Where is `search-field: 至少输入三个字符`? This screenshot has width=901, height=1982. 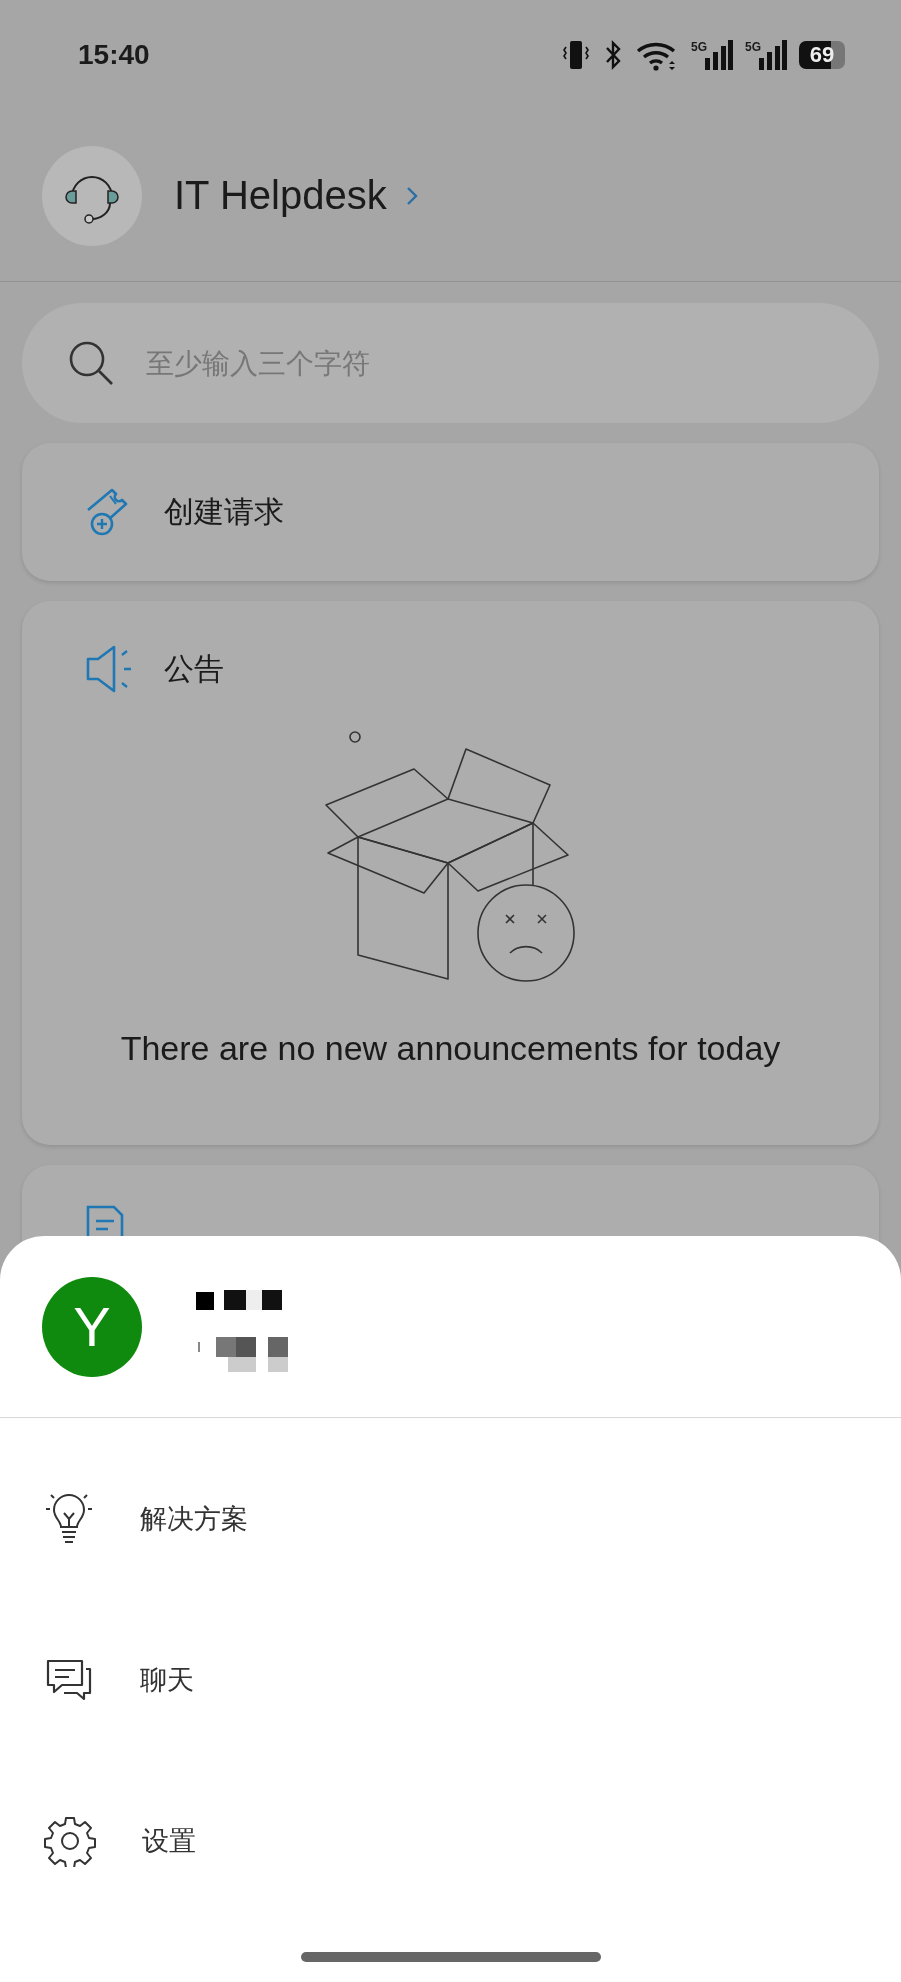
search-field: 至少输入三个字符 is located at coordinates (511, 363).